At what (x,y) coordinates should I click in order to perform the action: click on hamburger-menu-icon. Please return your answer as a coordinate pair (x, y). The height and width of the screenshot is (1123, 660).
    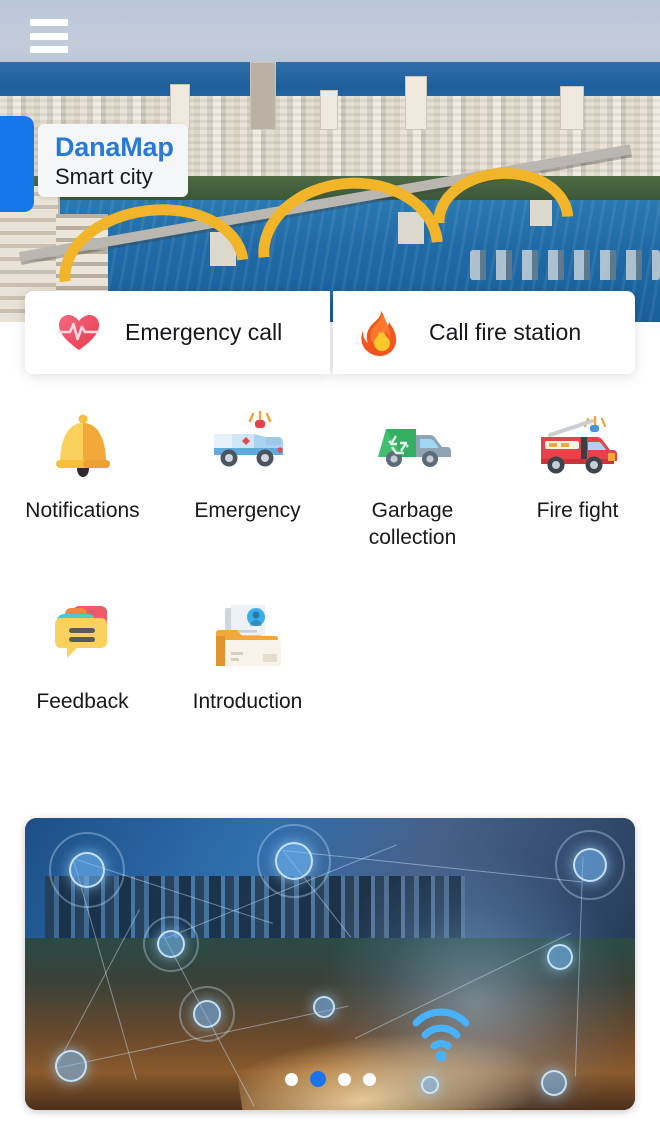
    Looking at the image, I should click on (49, 36).